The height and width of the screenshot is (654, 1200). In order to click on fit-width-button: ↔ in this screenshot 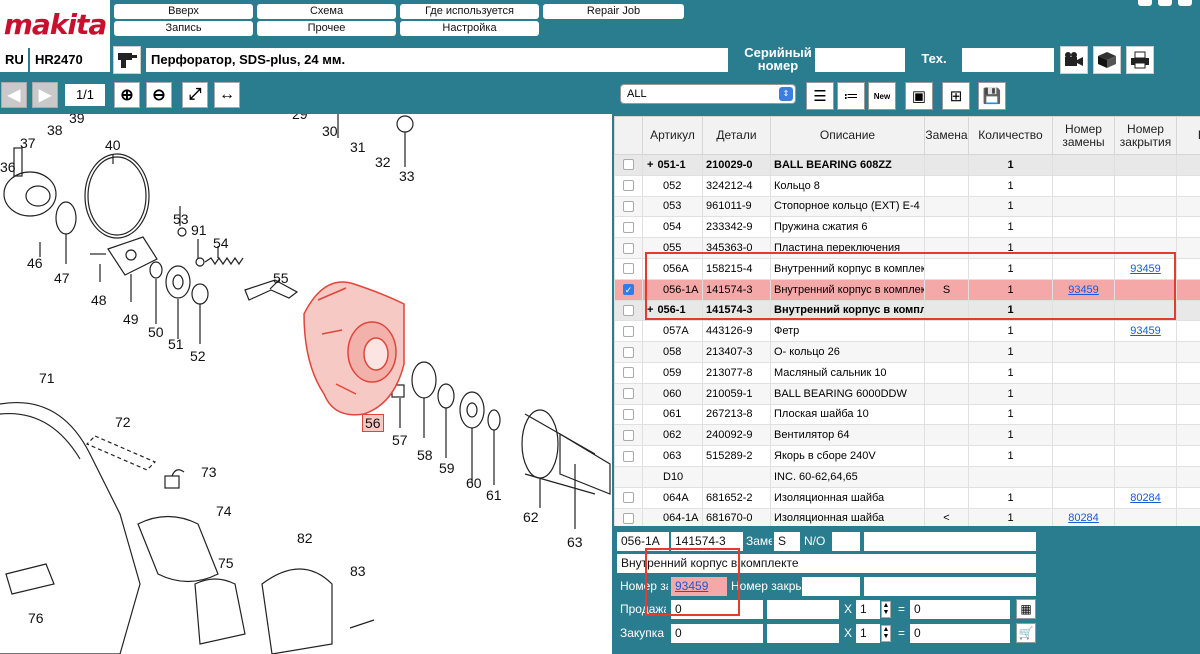, I will do `click(227, 95)`.